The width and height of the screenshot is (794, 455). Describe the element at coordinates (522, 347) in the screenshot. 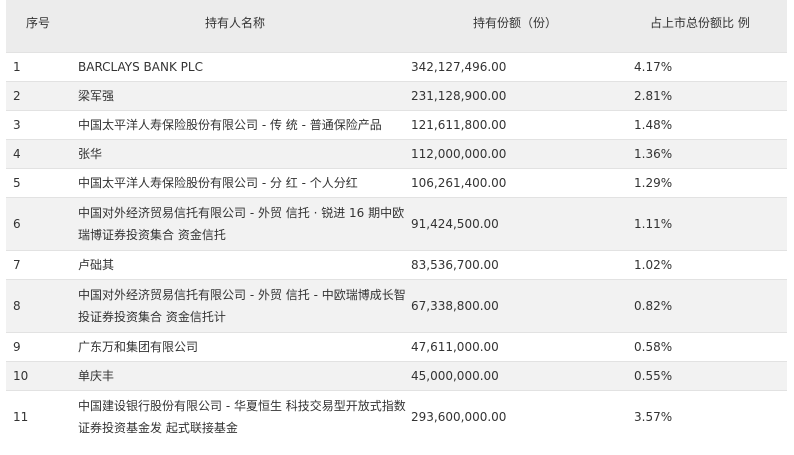

I see `cell-shares: 47,611,000.00` at that location.